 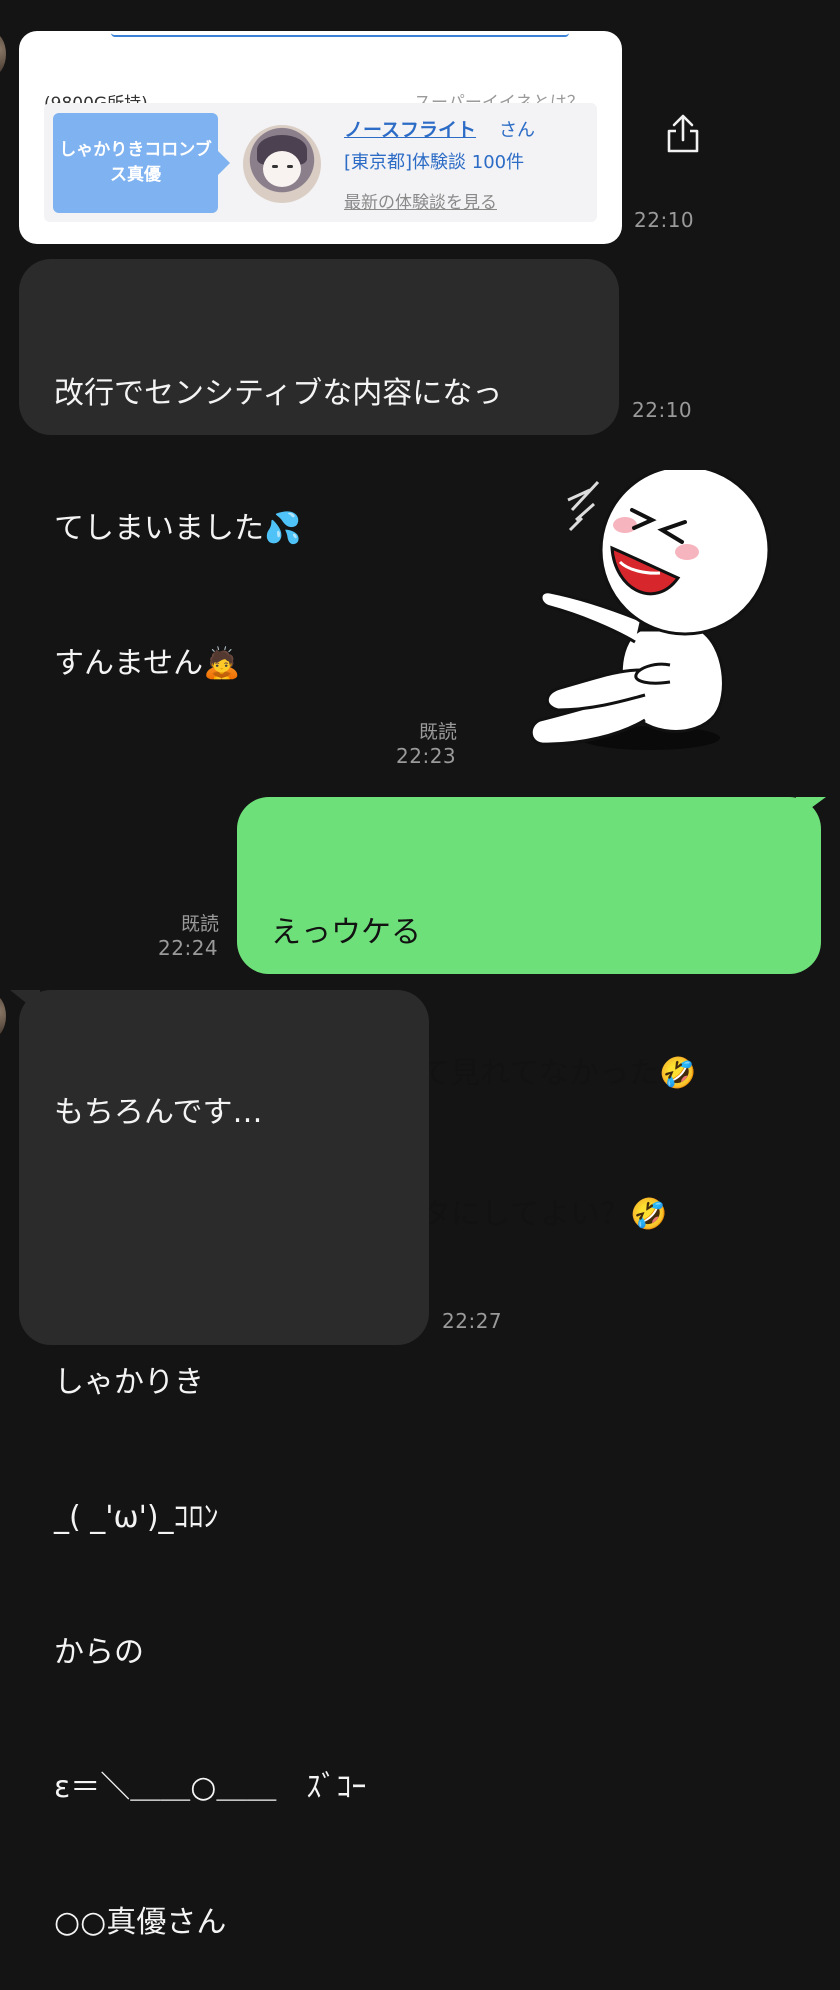 What do you see at coordinates (141, 163) in the screenshot?
I see `member-tag: しゃかりきコロンブス真優` at bounding box center [141, 163].